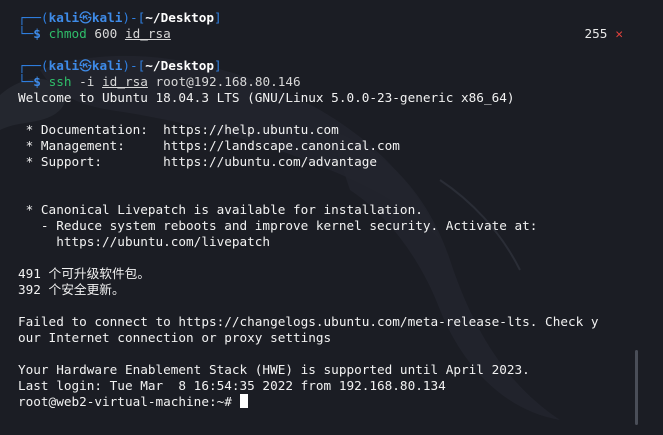 This screenshot has height=435, width=663. Describe the element at coordinates (129, 401) in the screenshot. I see `shell-prompt: root@web2-virtual-machine:~#` at that location.